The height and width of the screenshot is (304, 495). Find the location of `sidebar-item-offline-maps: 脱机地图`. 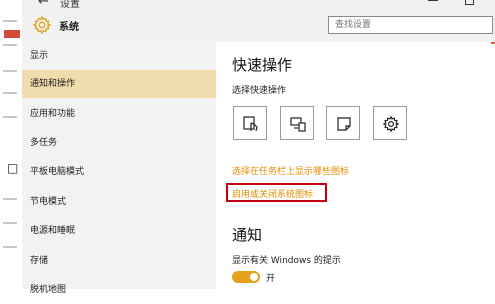

sidebar-item-offline-maps: 脱机地图 is located at coordinates (119, 290).